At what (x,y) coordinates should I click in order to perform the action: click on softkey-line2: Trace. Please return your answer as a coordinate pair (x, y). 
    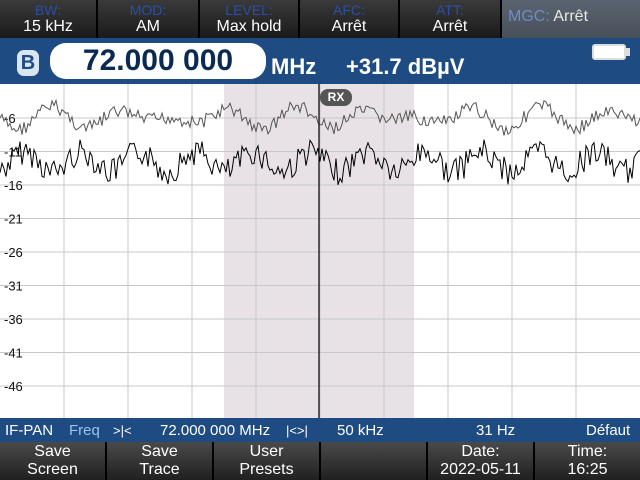
    Looking at the image, I should click on (159, 469).